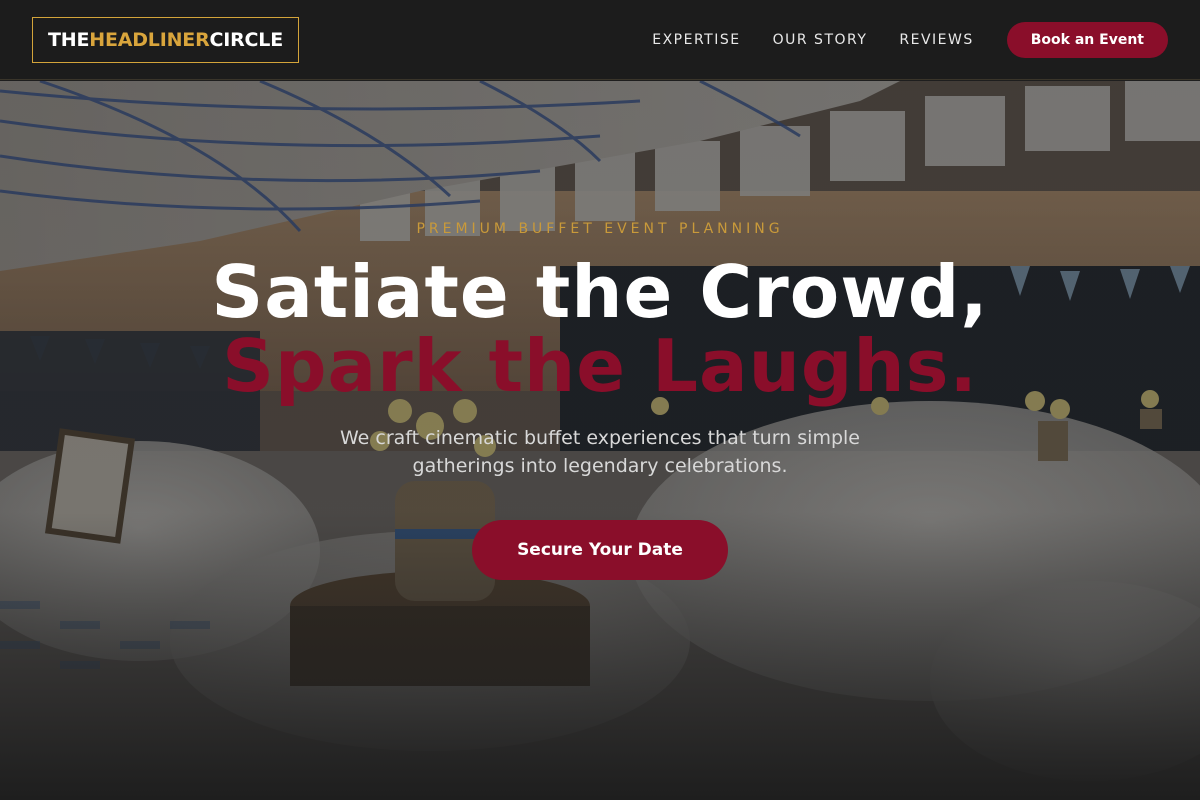 The image size is (1200, 800). Describe the element at coordinates (936, 40) in the screenshot. I see `nav-link-reviews: REVIEWS` at that location.